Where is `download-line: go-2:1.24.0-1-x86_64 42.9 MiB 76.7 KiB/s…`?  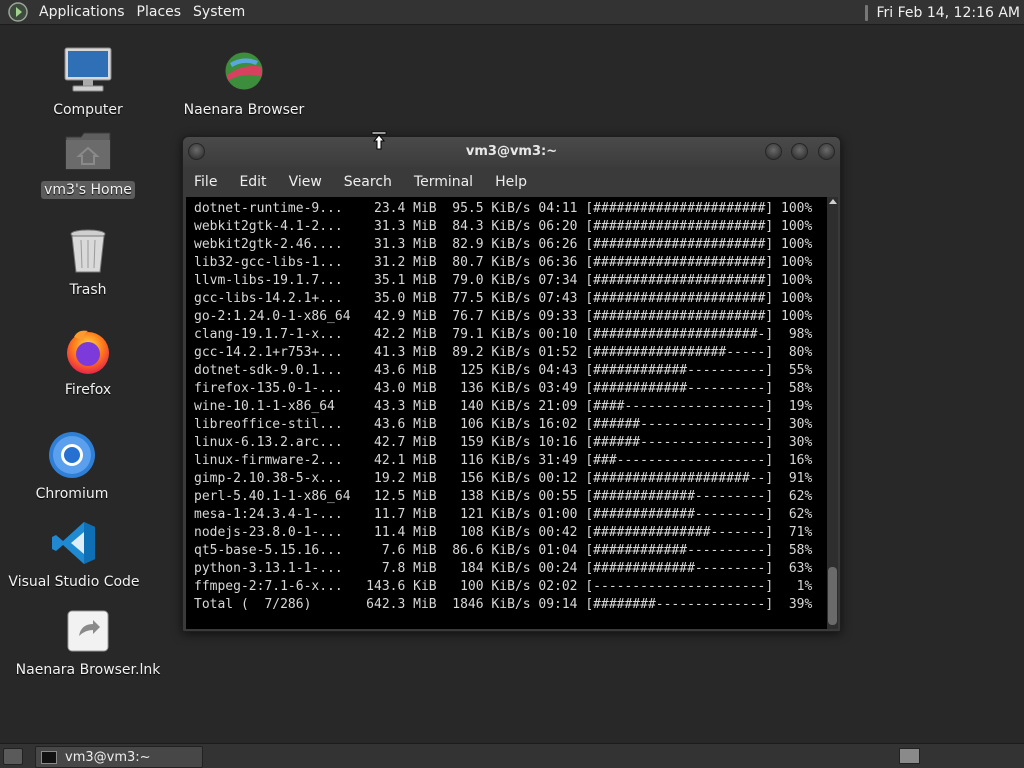 download-line: go-2:1.24.0-1-x86_64 42.9 MiB 76.7 KiB/s… is located at coordinates (503, 316).